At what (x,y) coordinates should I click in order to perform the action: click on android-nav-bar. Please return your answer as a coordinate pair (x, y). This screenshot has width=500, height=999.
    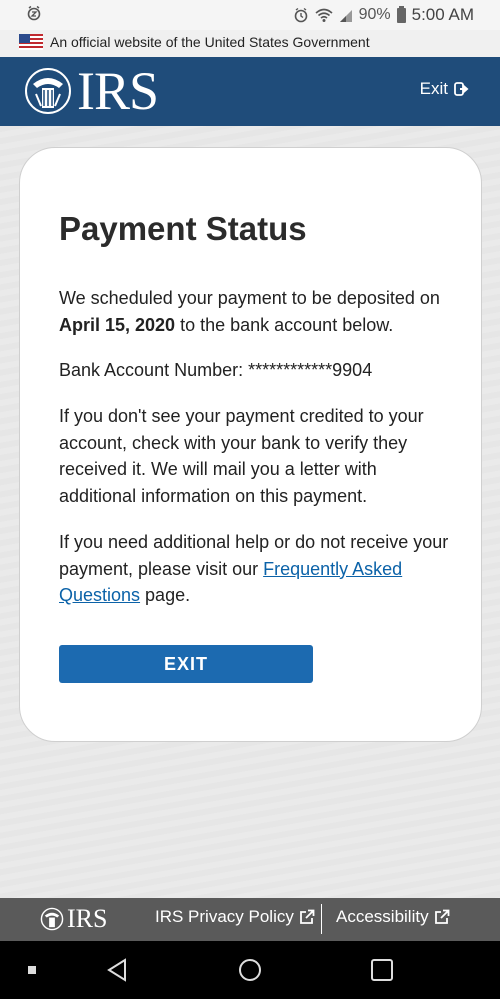
    Looking at the image, I should click on (250, 970).